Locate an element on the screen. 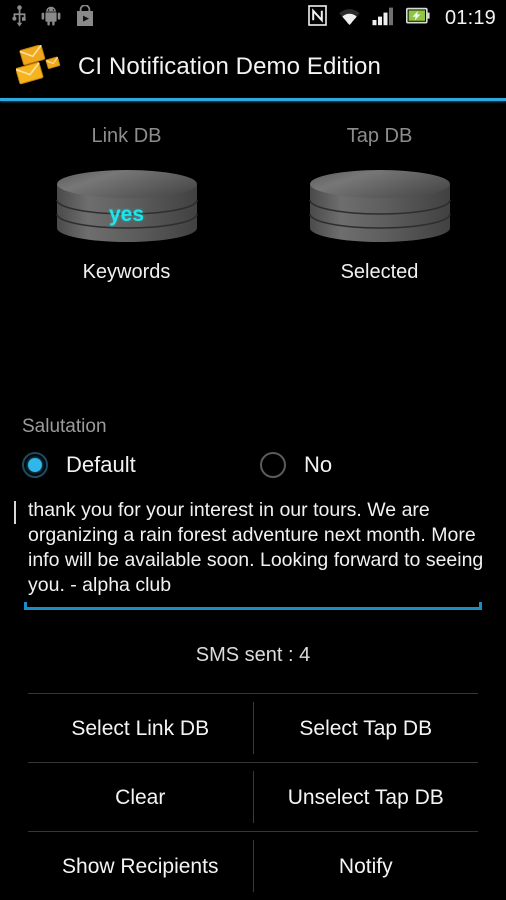  salutation-label: Salutation is located at coordinates (64, 426).